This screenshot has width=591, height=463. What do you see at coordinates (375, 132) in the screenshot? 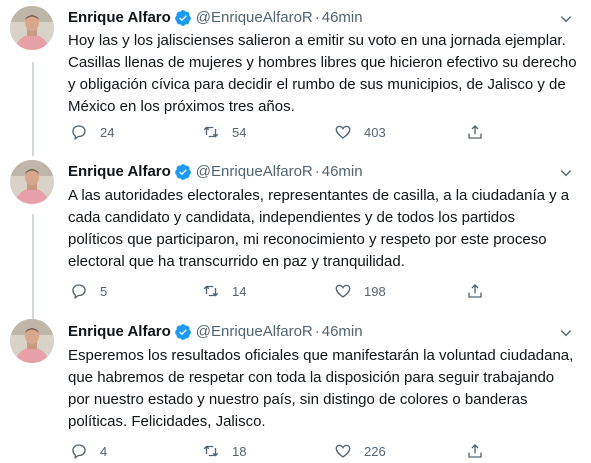
I see `like-count: 403` at bounding box center [375, 132].